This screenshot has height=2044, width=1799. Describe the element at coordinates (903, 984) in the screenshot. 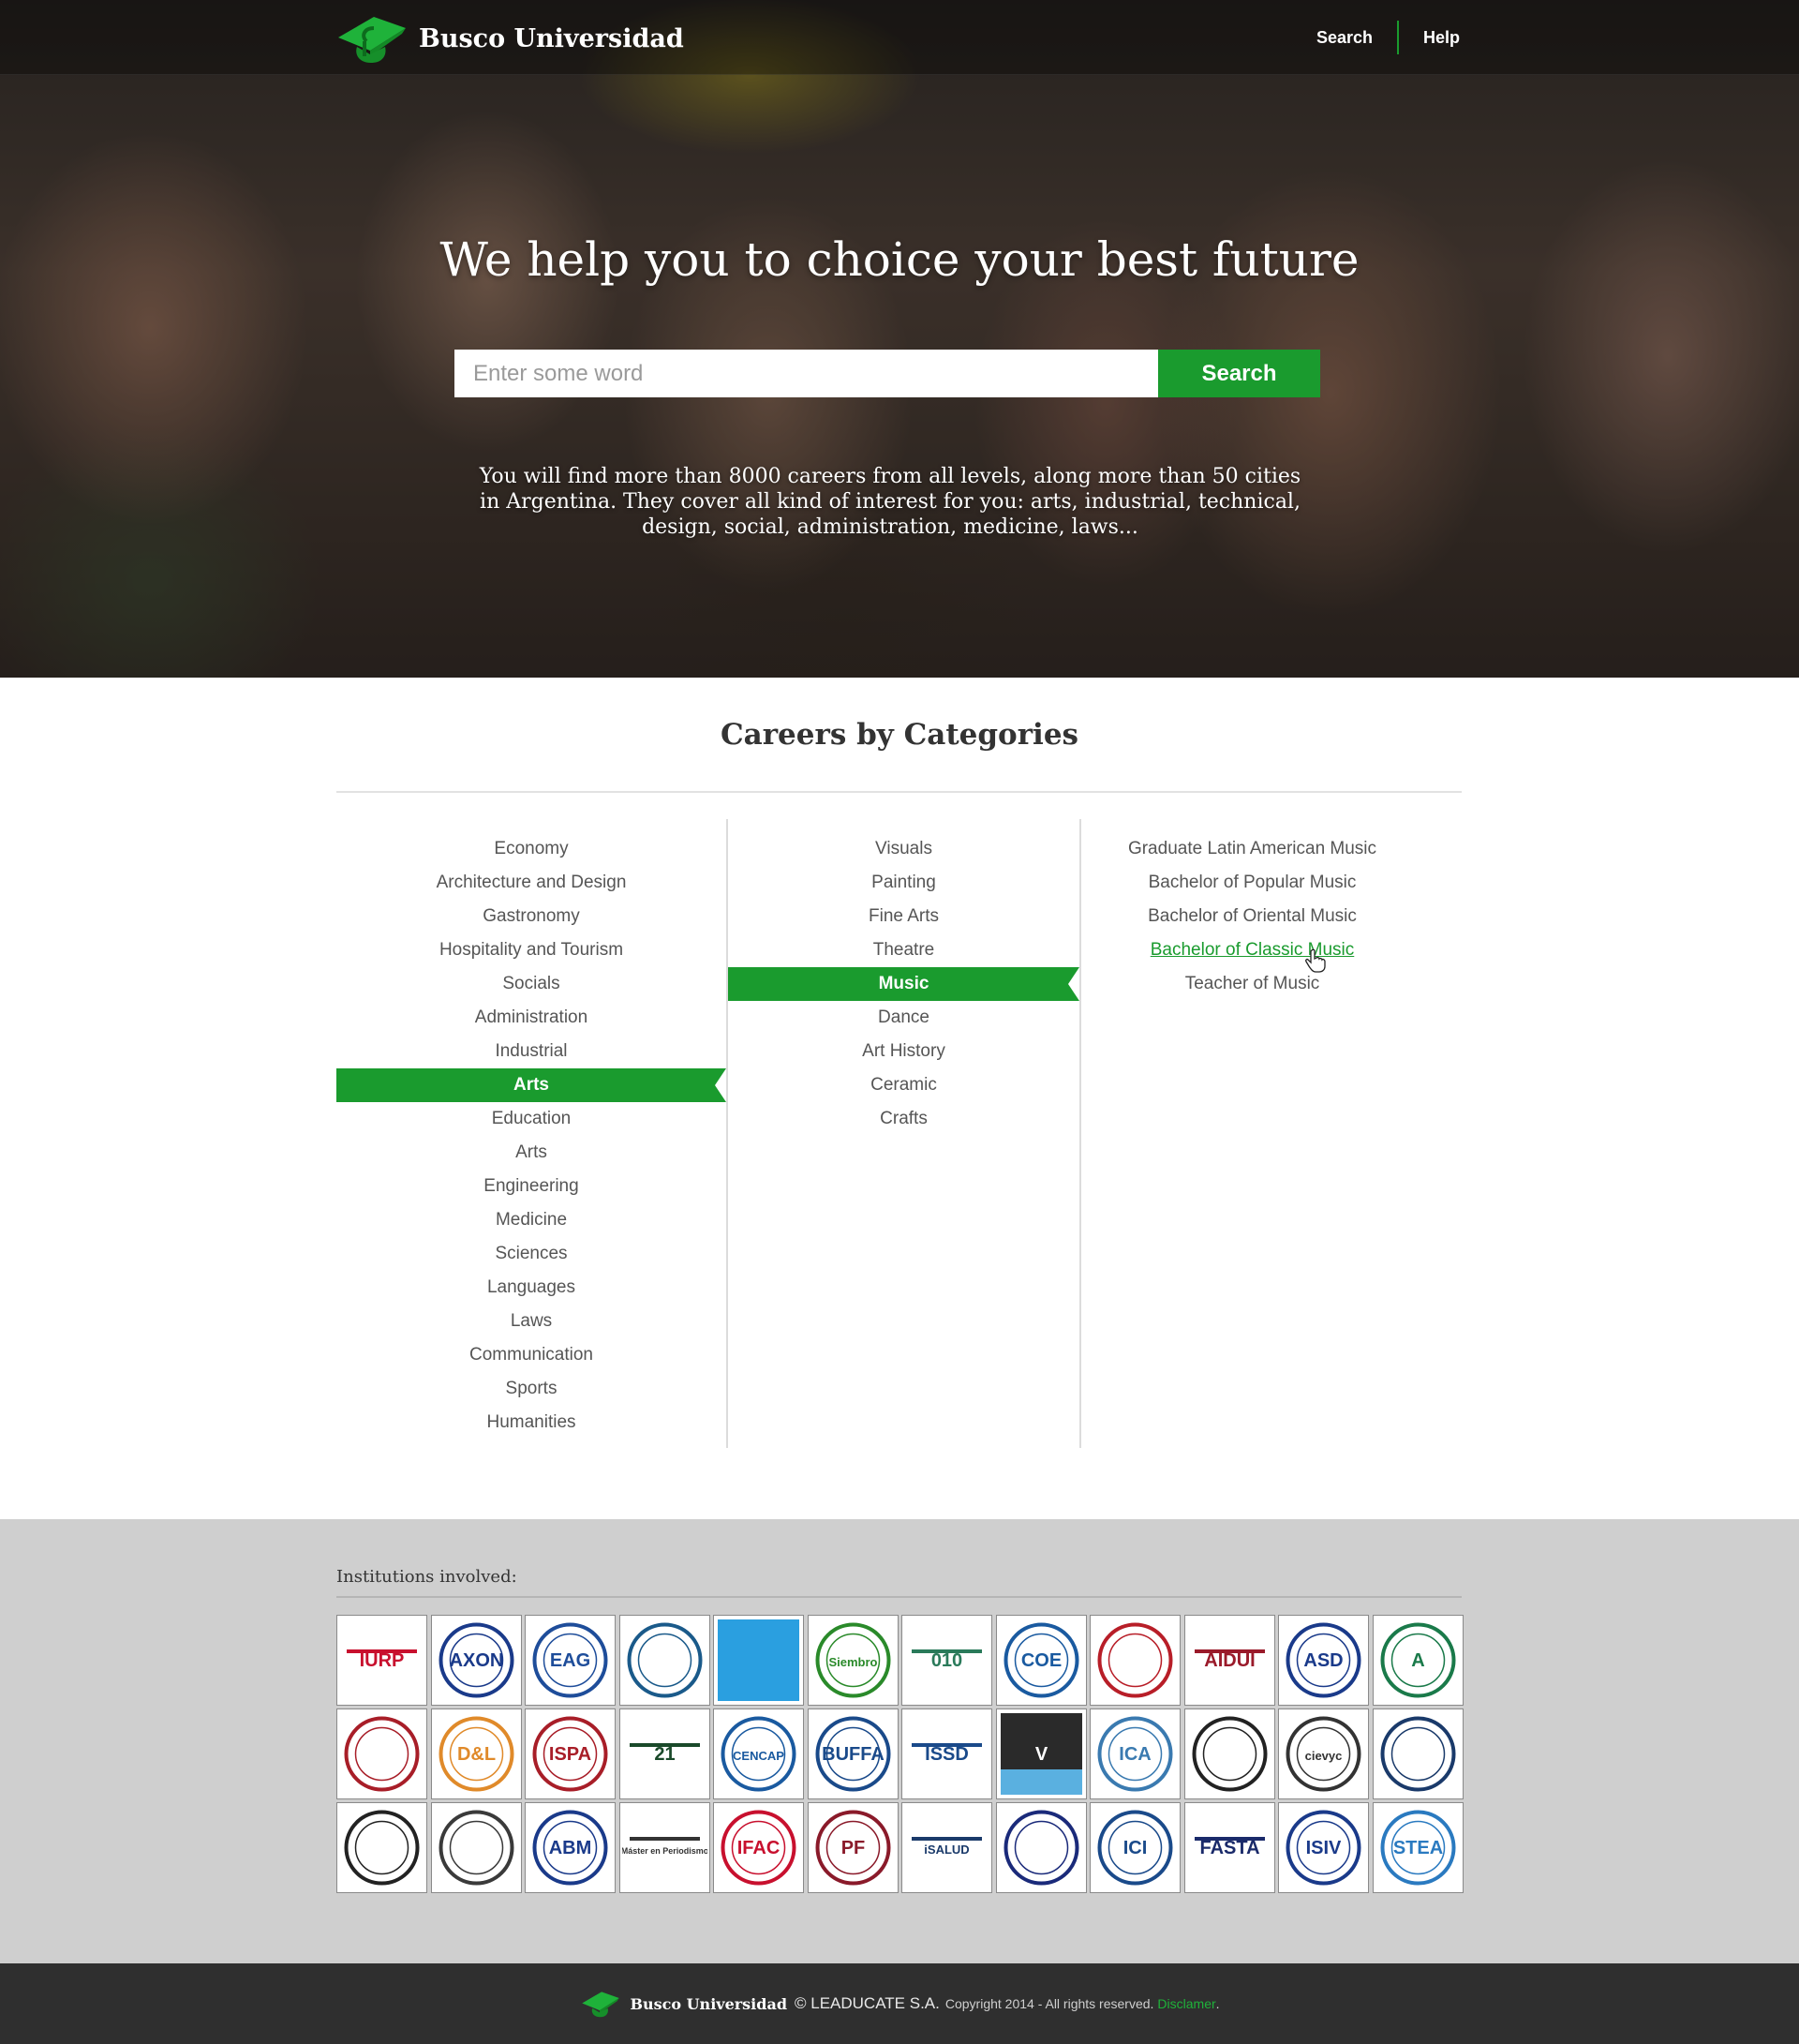

I see `subcategory-item: Music` at that location.